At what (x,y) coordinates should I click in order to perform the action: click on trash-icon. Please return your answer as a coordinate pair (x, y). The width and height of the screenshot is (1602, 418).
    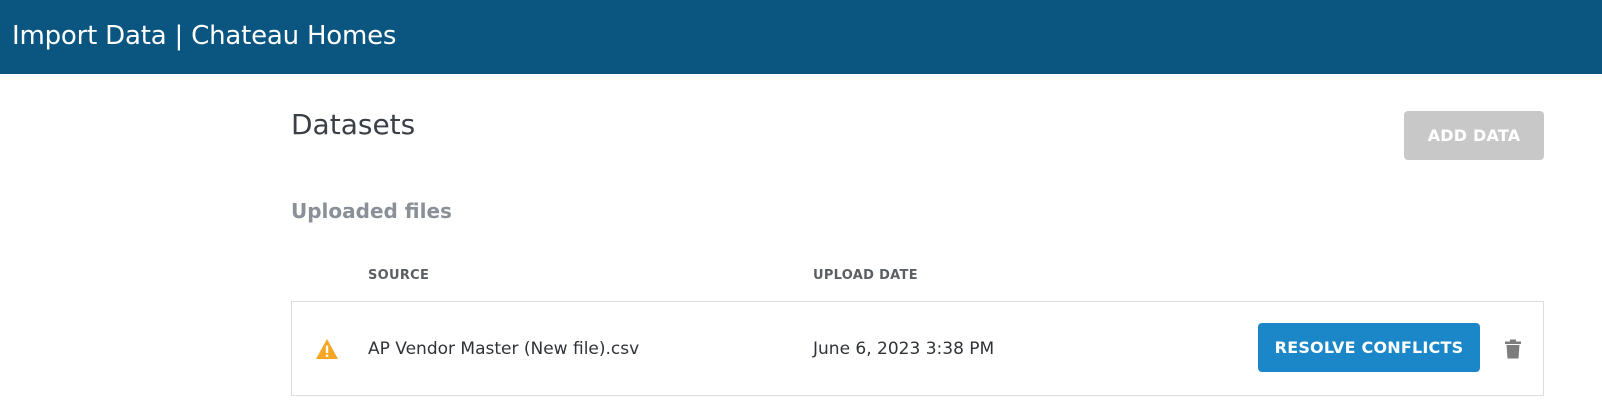
    Looking at the image, I should click on (1513, 349).